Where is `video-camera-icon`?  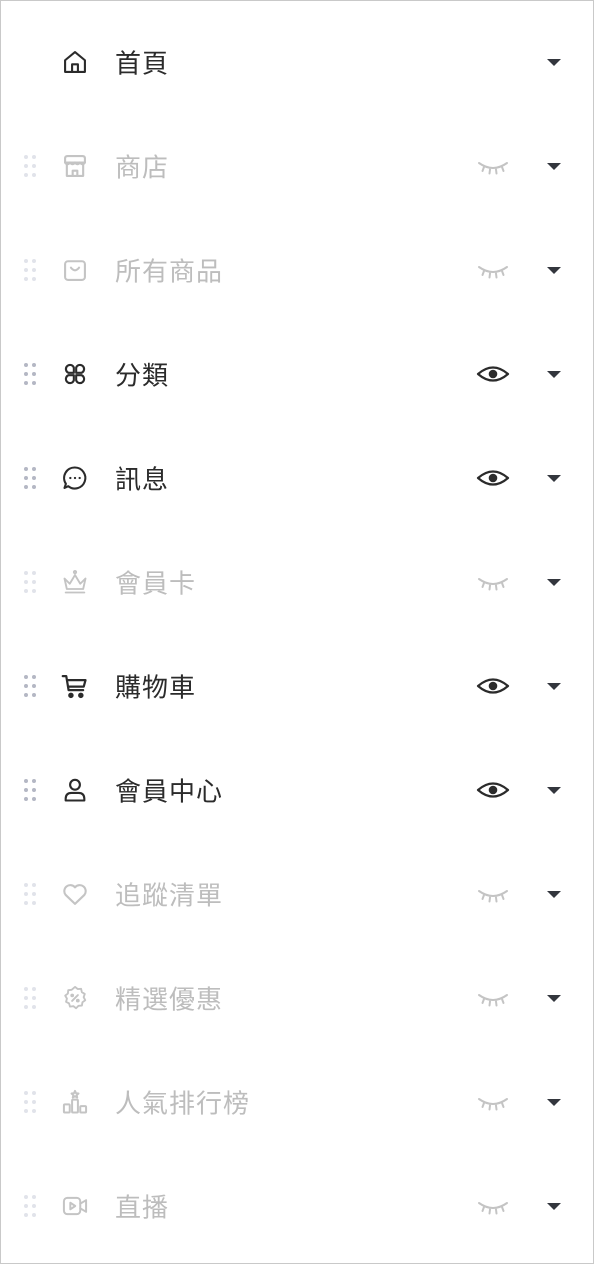 video-camera-icon is located at coordinates (75, 1206).